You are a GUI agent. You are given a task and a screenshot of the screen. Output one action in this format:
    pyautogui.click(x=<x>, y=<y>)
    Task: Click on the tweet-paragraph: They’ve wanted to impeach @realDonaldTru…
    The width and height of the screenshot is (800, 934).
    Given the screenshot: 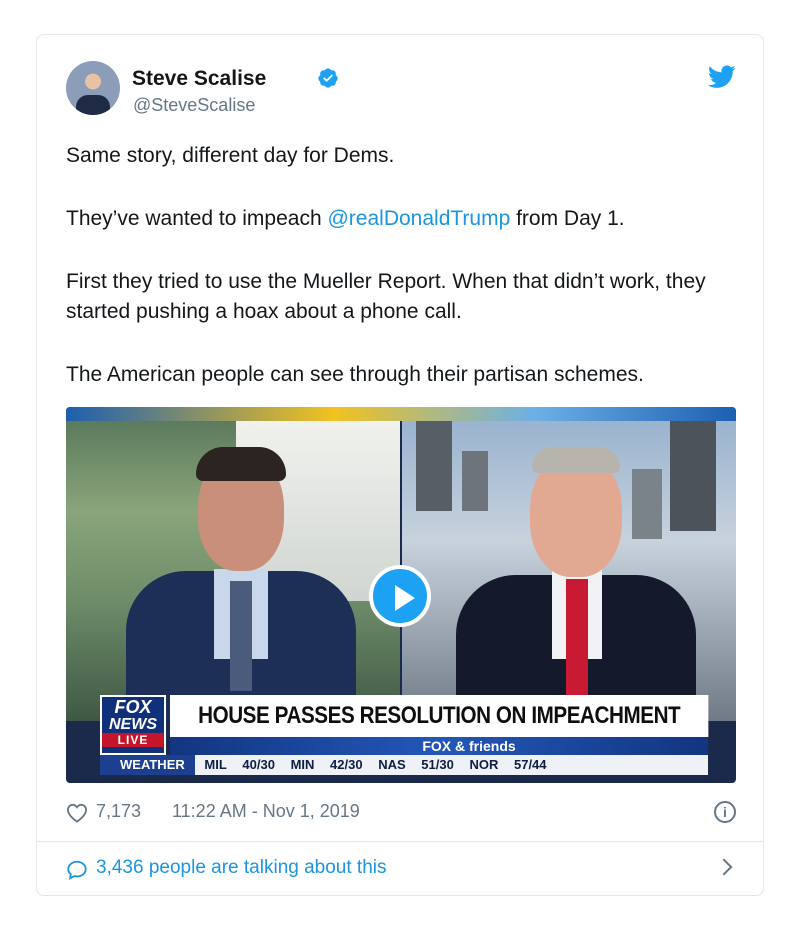 What is the action you would take?
    pyautogui.click(x=401, y=219)
    